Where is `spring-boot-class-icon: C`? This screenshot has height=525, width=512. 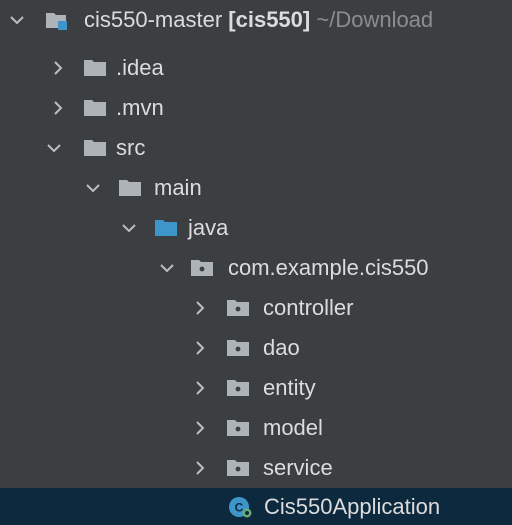
spring-boot-class-icon: C is located at coordinates (240, 507).